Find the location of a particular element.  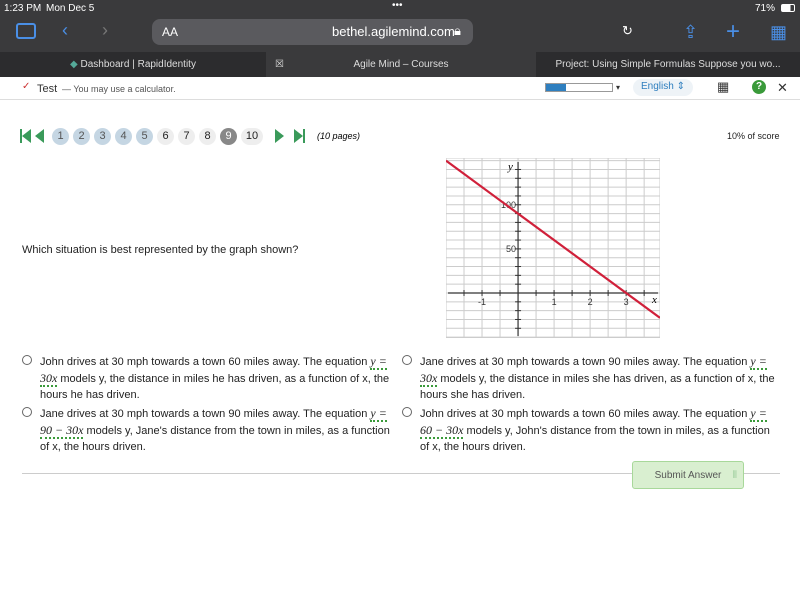

language-select: English ⇕ is located at coordinates (663, 87).